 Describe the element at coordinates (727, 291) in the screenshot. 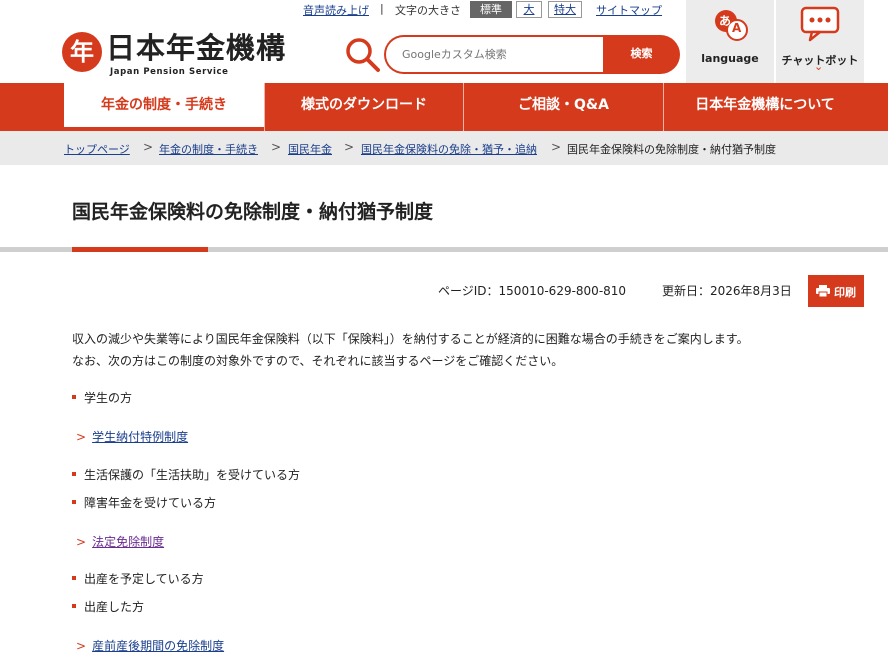

I see `updated-date: 更新日：2026年8月3日` at that location.